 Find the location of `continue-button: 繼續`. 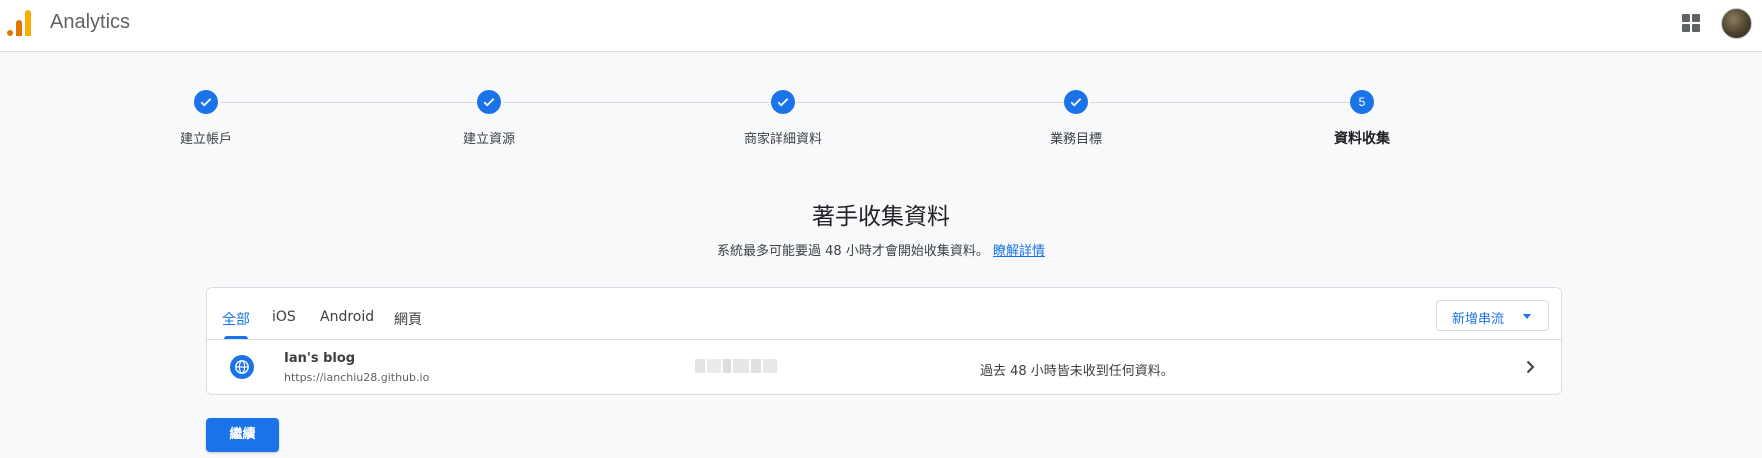

continue-button: 繼續 is located at coordinates (242, 435).